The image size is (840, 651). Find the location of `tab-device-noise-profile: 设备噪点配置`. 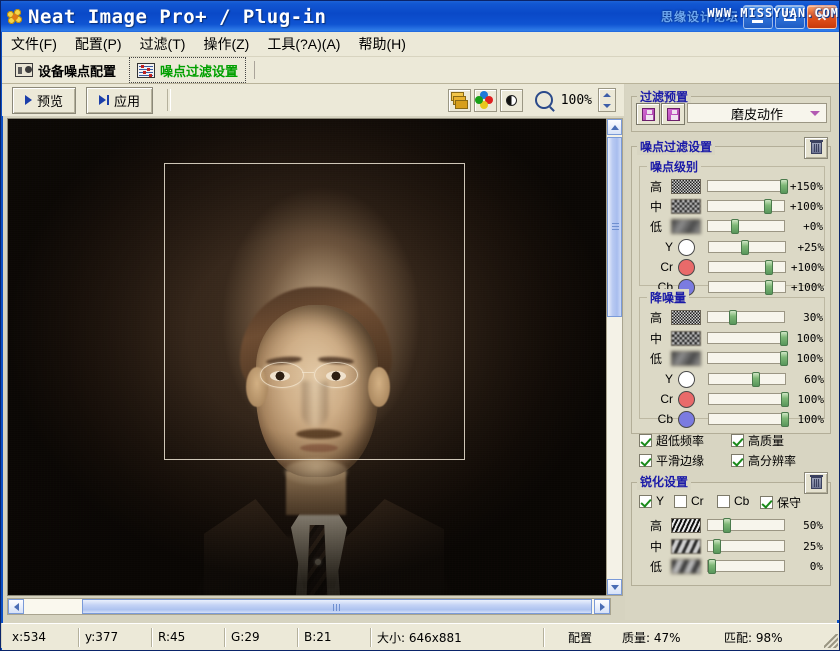

tab-device-noise-profile: 设备噪点配置 is located at coordinates (65, 70).